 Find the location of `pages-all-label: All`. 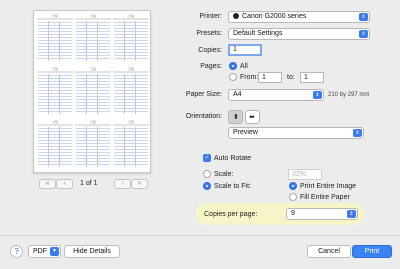

pages-all-label: All is located at coordinates (244, 66).